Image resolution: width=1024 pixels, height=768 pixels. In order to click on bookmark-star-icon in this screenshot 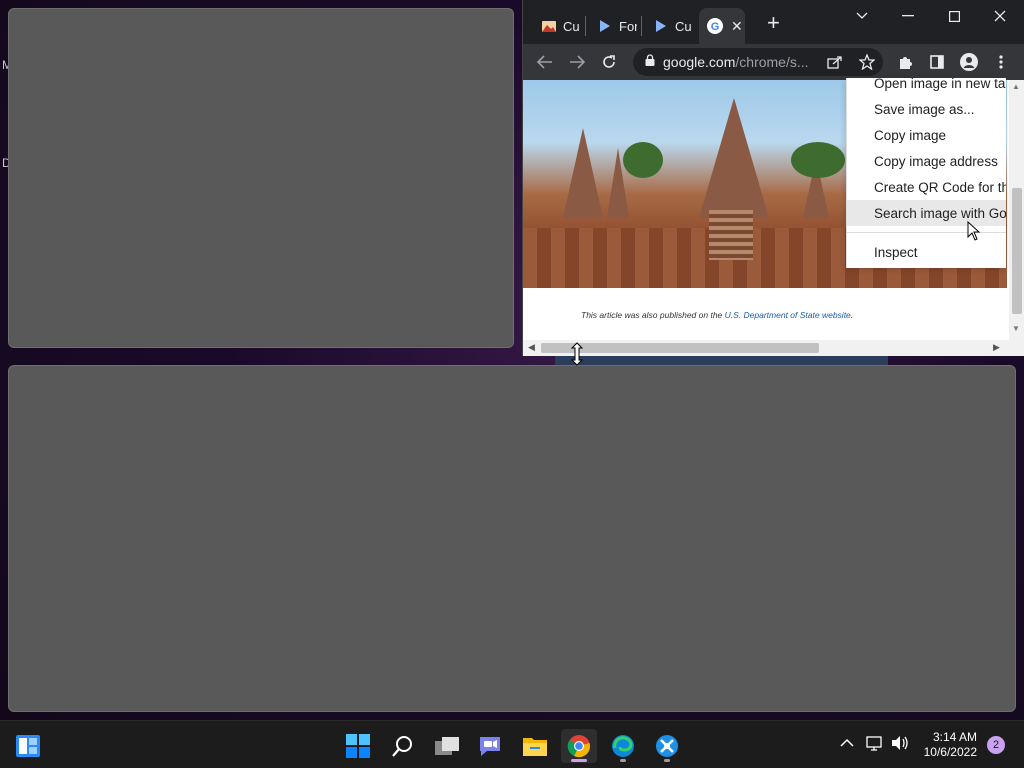, I will do `click(867, 62)`.